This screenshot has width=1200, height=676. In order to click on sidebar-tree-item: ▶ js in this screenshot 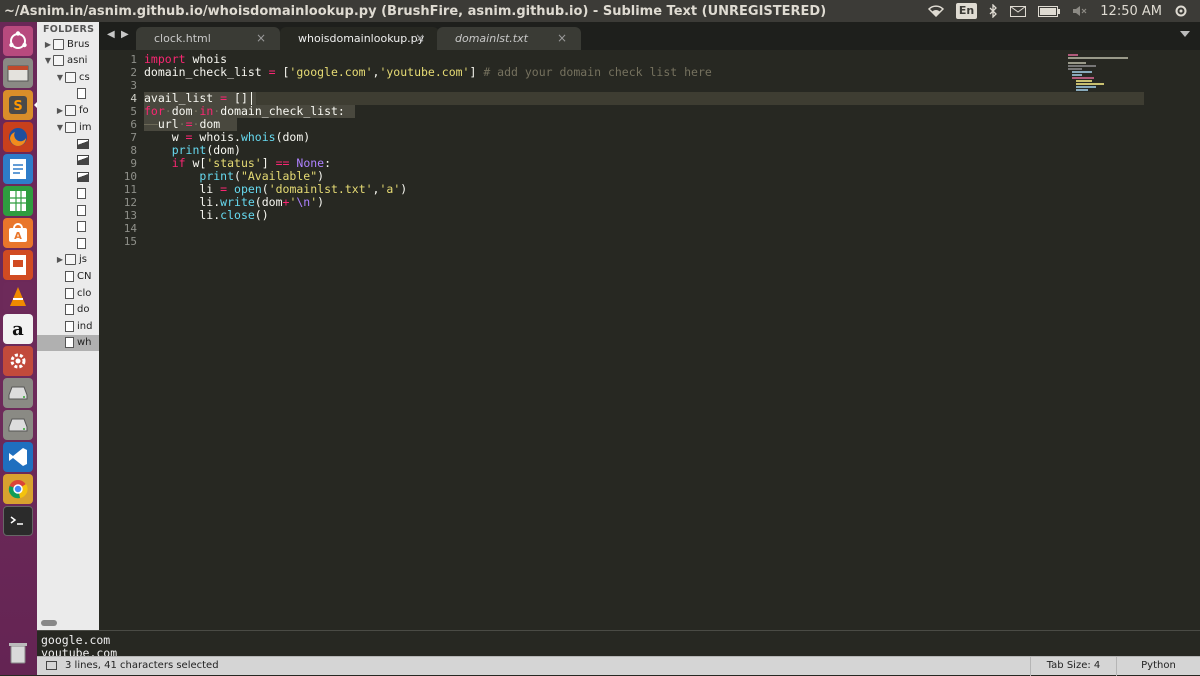, I will do `click(68, 260)`.